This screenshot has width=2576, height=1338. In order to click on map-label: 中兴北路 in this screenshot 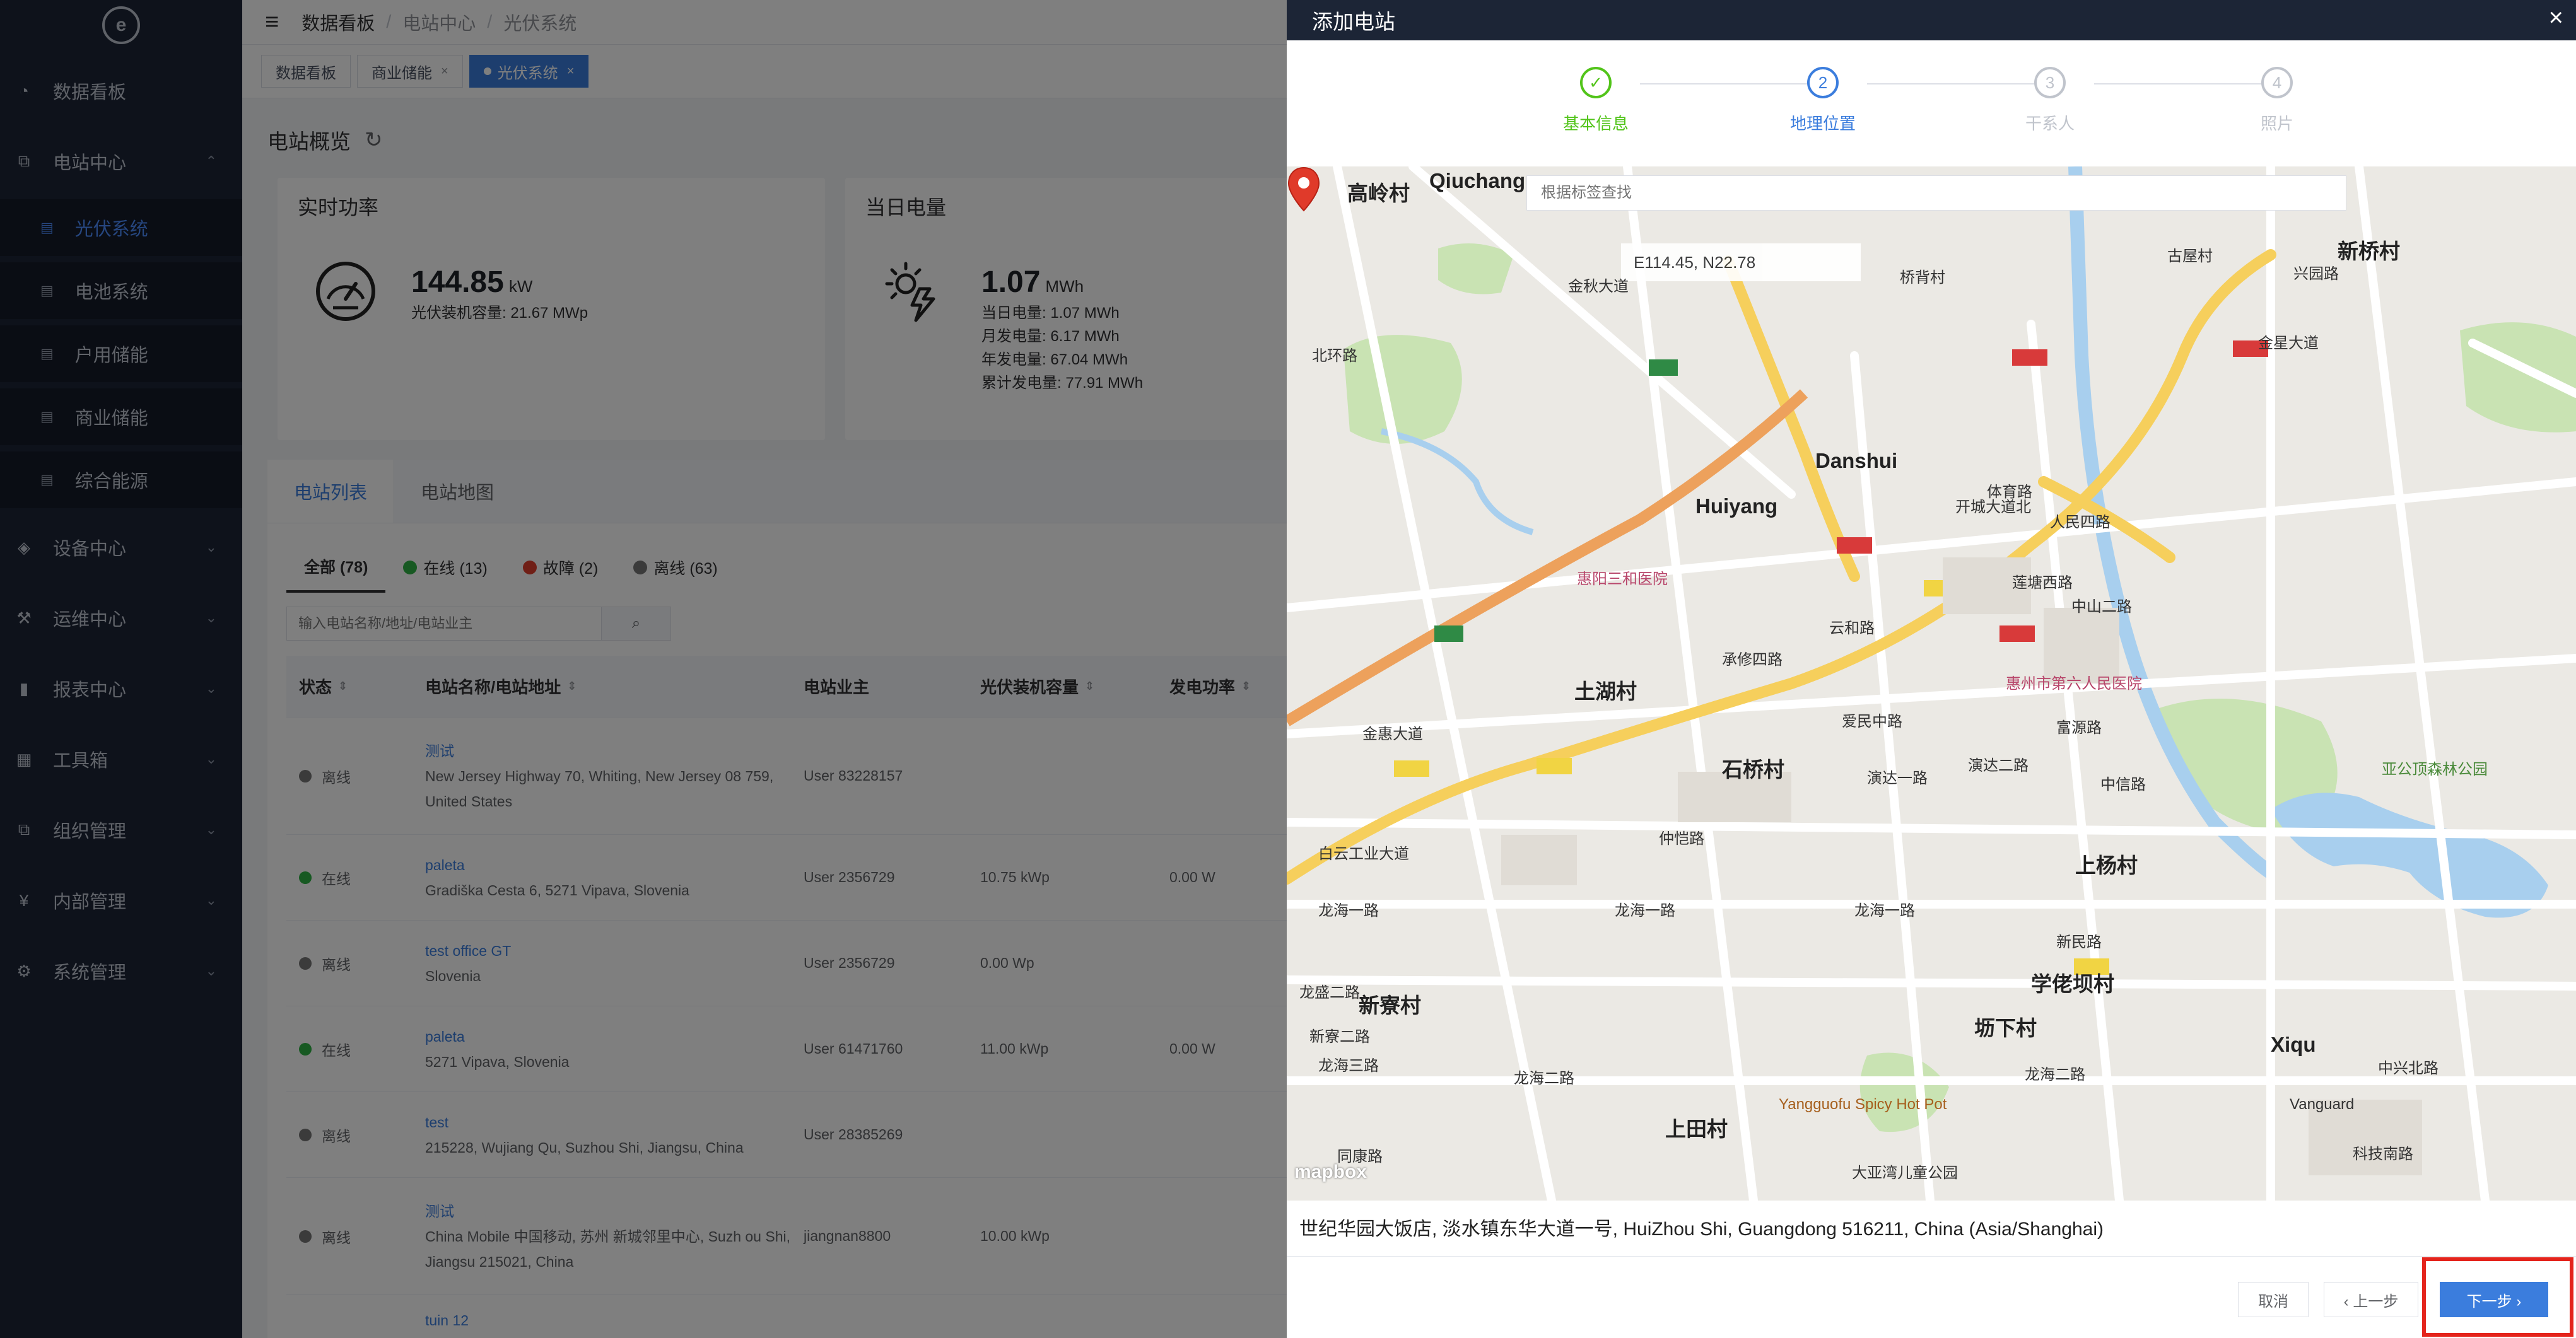, I will do `click(2408, 1068)`.